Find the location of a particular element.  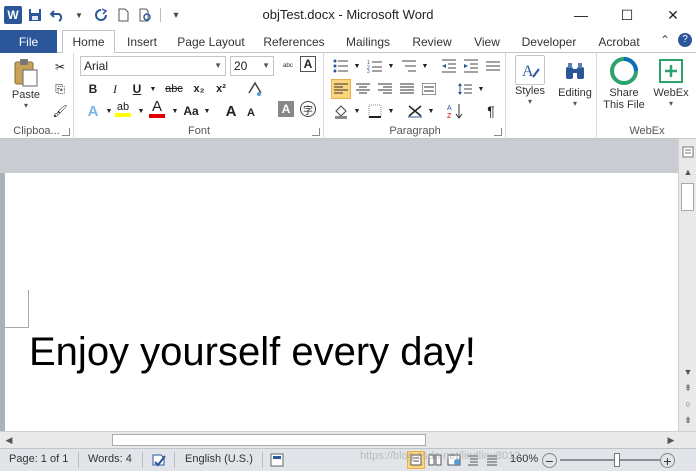

document-text: Enjoy yourself every day! is located at coordinates (252, 352).